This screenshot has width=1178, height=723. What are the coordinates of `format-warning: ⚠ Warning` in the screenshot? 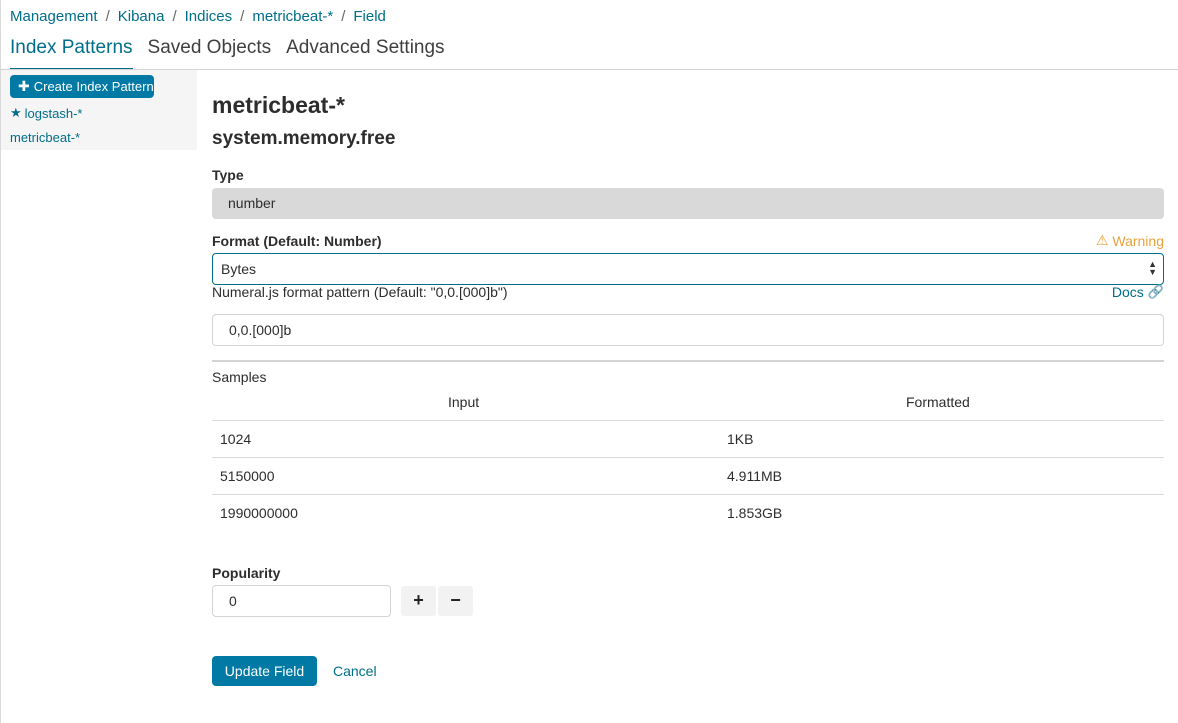 It's located at (1130, 240).